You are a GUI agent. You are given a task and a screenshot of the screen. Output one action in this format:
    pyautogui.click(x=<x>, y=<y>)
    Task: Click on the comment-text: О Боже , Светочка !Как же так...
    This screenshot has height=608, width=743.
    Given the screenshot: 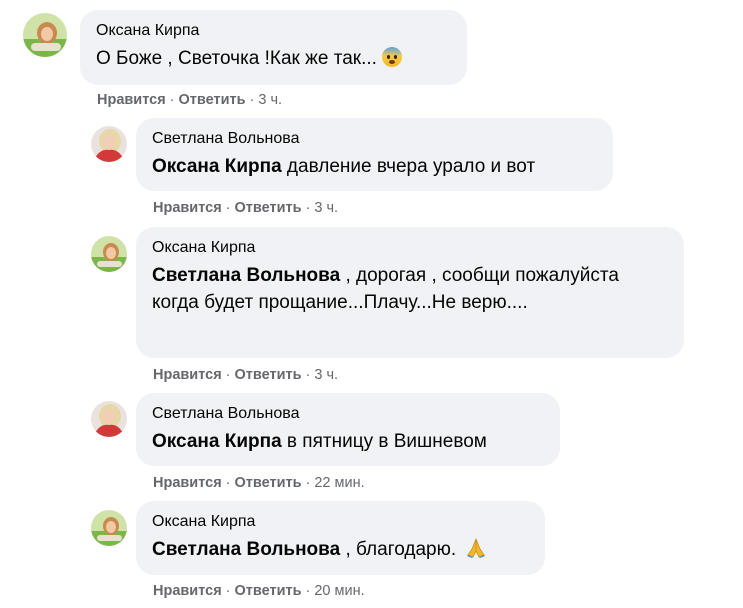 What is the action you would take?
    pyautogui.click(x=273, y=60)
    